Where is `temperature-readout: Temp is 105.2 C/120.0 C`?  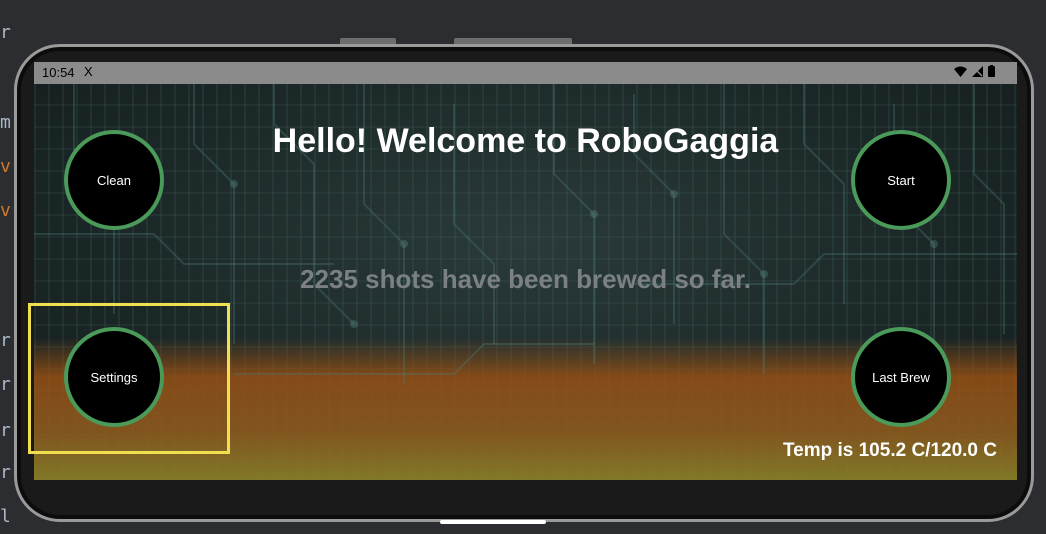 temperature-readout: Temp is 105.2 C/120.0 C is located at coordinates (889, 450).